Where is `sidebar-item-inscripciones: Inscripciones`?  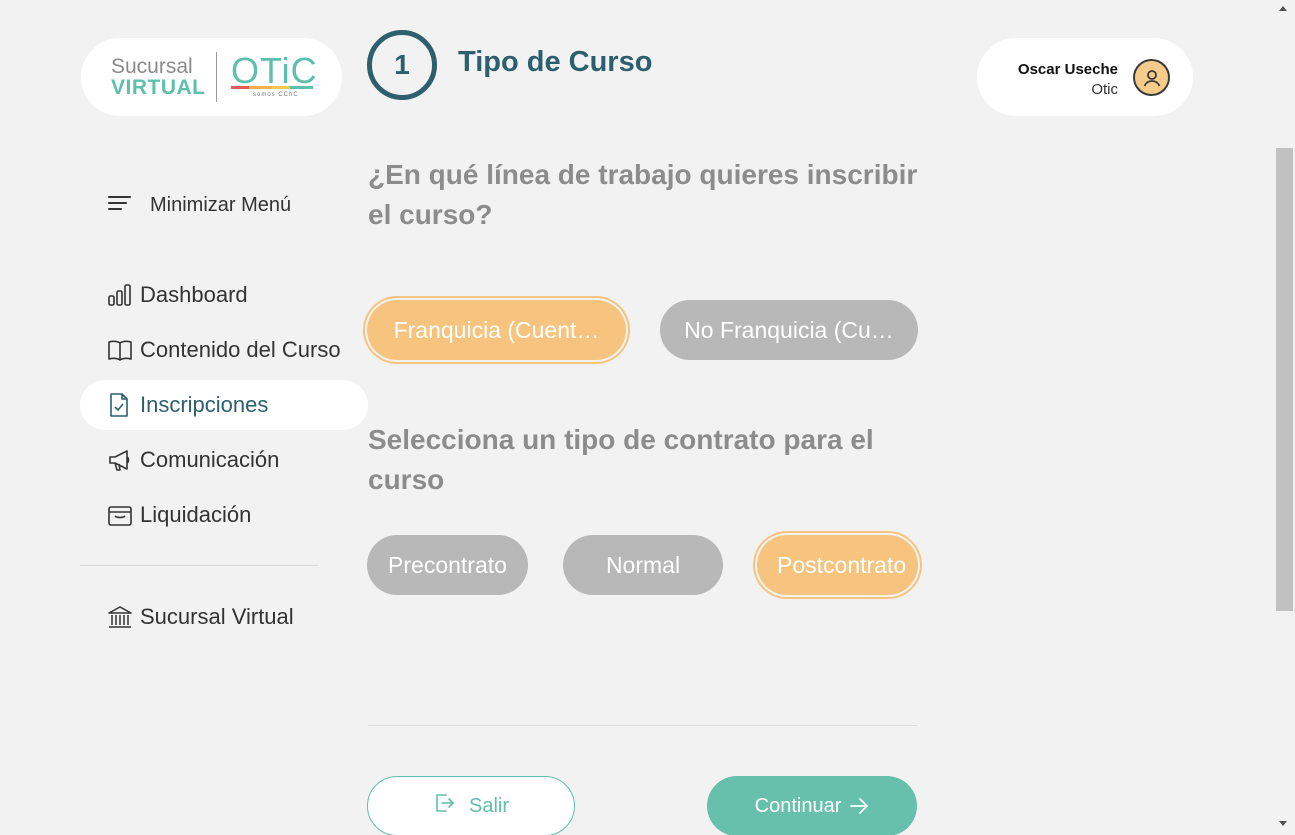
sidebar-item-inscripciones: Inscripciones is located at coordinates (224, 405).